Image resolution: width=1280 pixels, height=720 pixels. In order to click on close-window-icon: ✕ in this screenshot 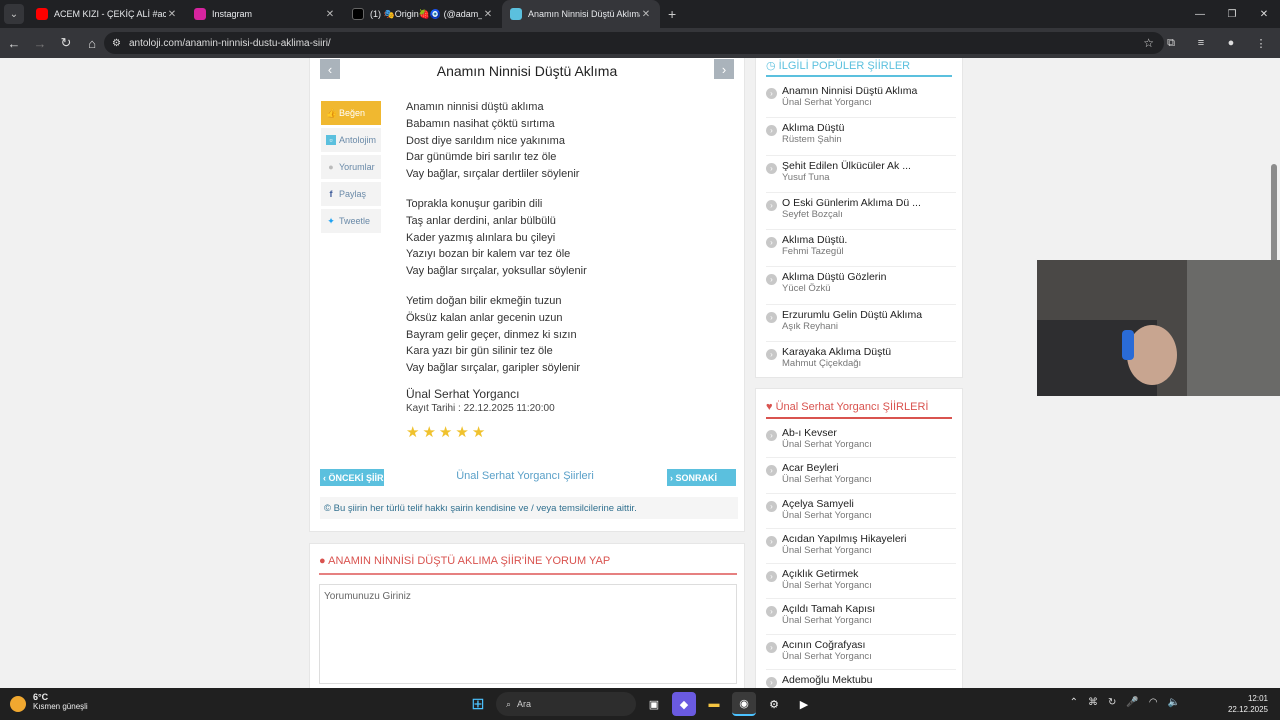, I will do `click(1264, 14)`.